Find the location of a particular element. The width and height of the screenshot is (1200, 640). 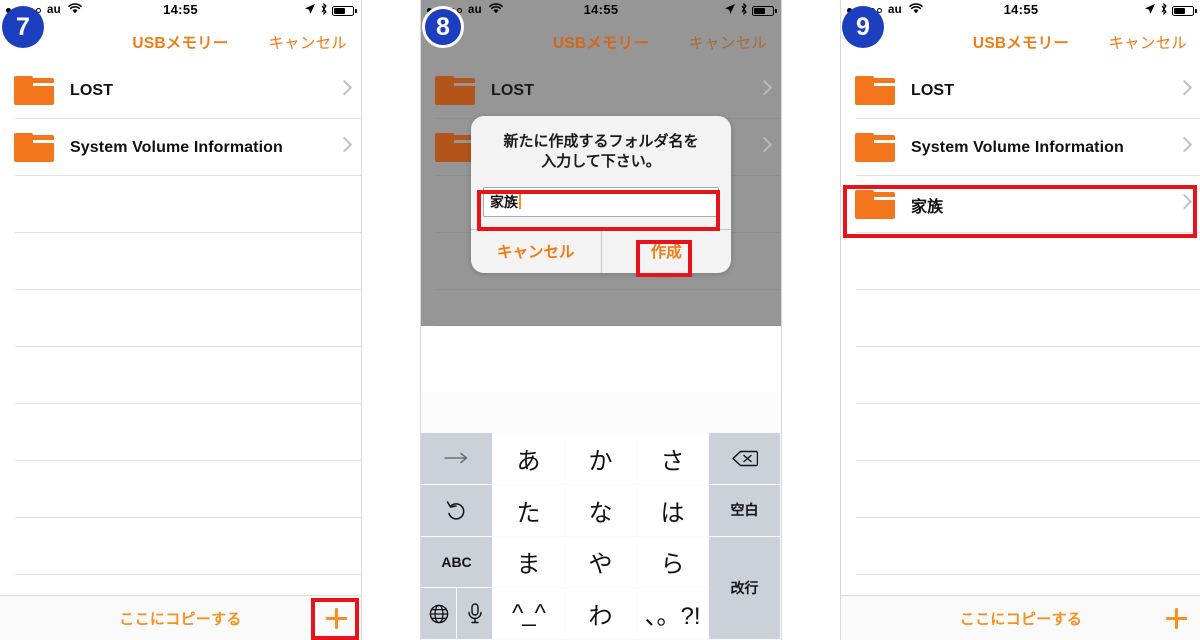

delete-key is located at coordinates (745, 459).